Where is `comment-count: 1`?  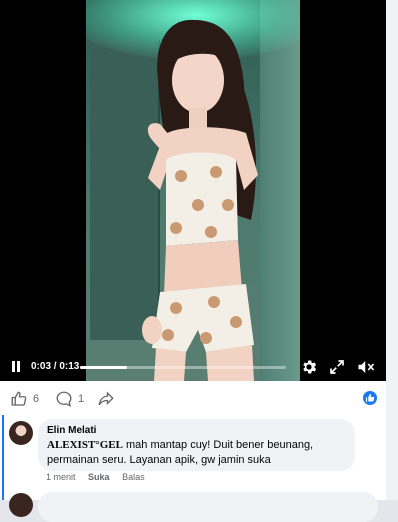 comment-count: 1 is located at coordinates (81, 399).